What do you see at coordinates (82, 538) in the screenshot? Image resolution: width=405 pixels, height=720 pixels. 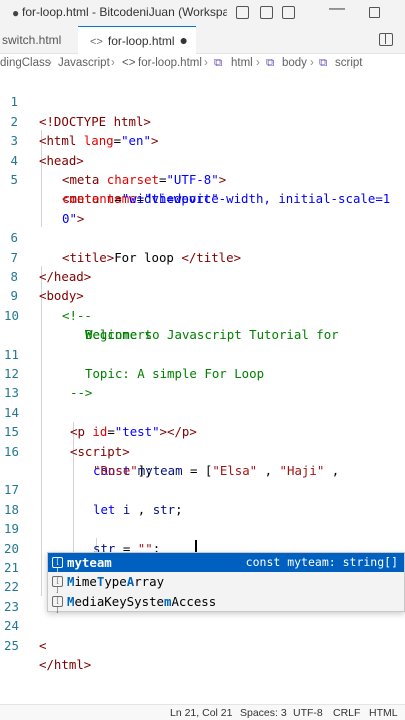 I see `code-line: 19 str = "";` at bounding box center [82, 538].